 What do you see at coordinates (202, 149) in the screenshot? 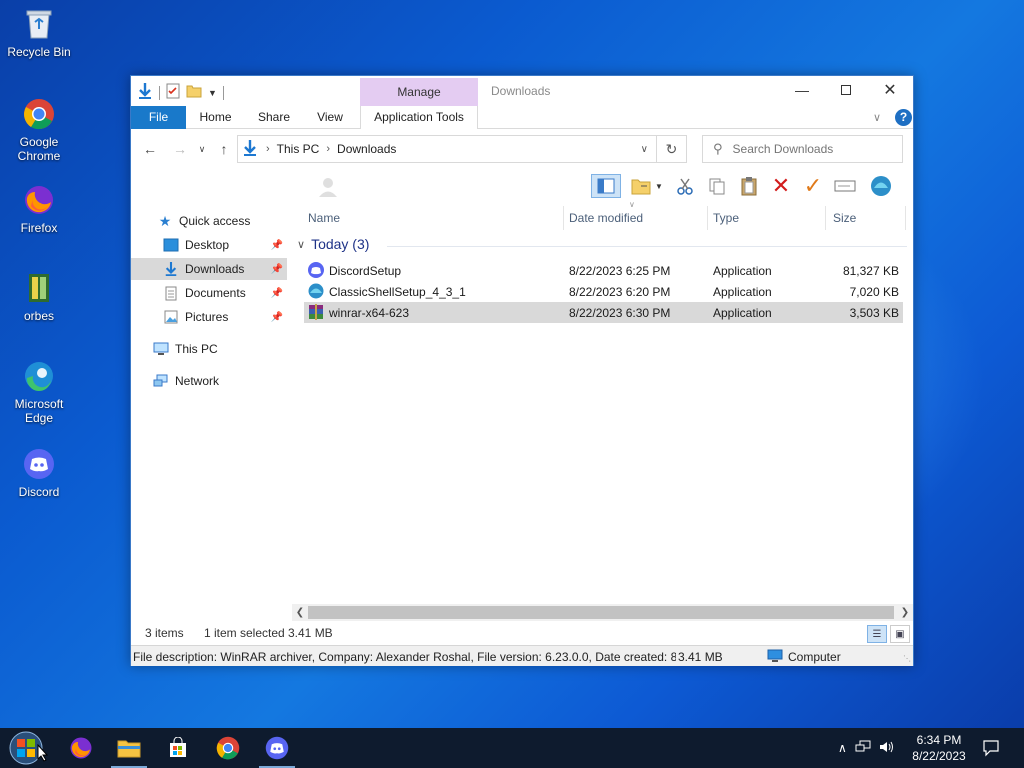
I see `recent-locations-button: ∨` at bounding box center [202, 149].